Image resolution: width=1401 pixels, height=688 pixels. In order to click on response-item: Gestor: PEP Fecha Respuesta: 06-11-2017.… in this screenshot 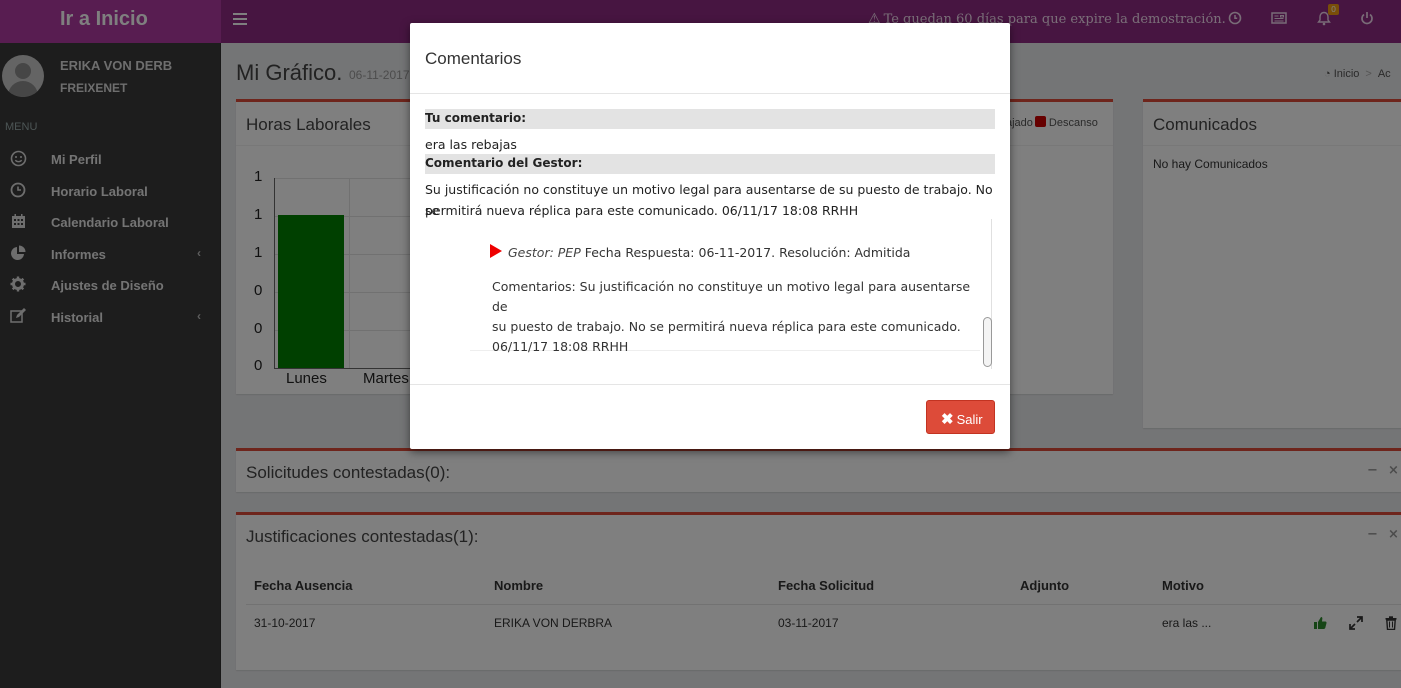, I will do `click(725, 286)`.